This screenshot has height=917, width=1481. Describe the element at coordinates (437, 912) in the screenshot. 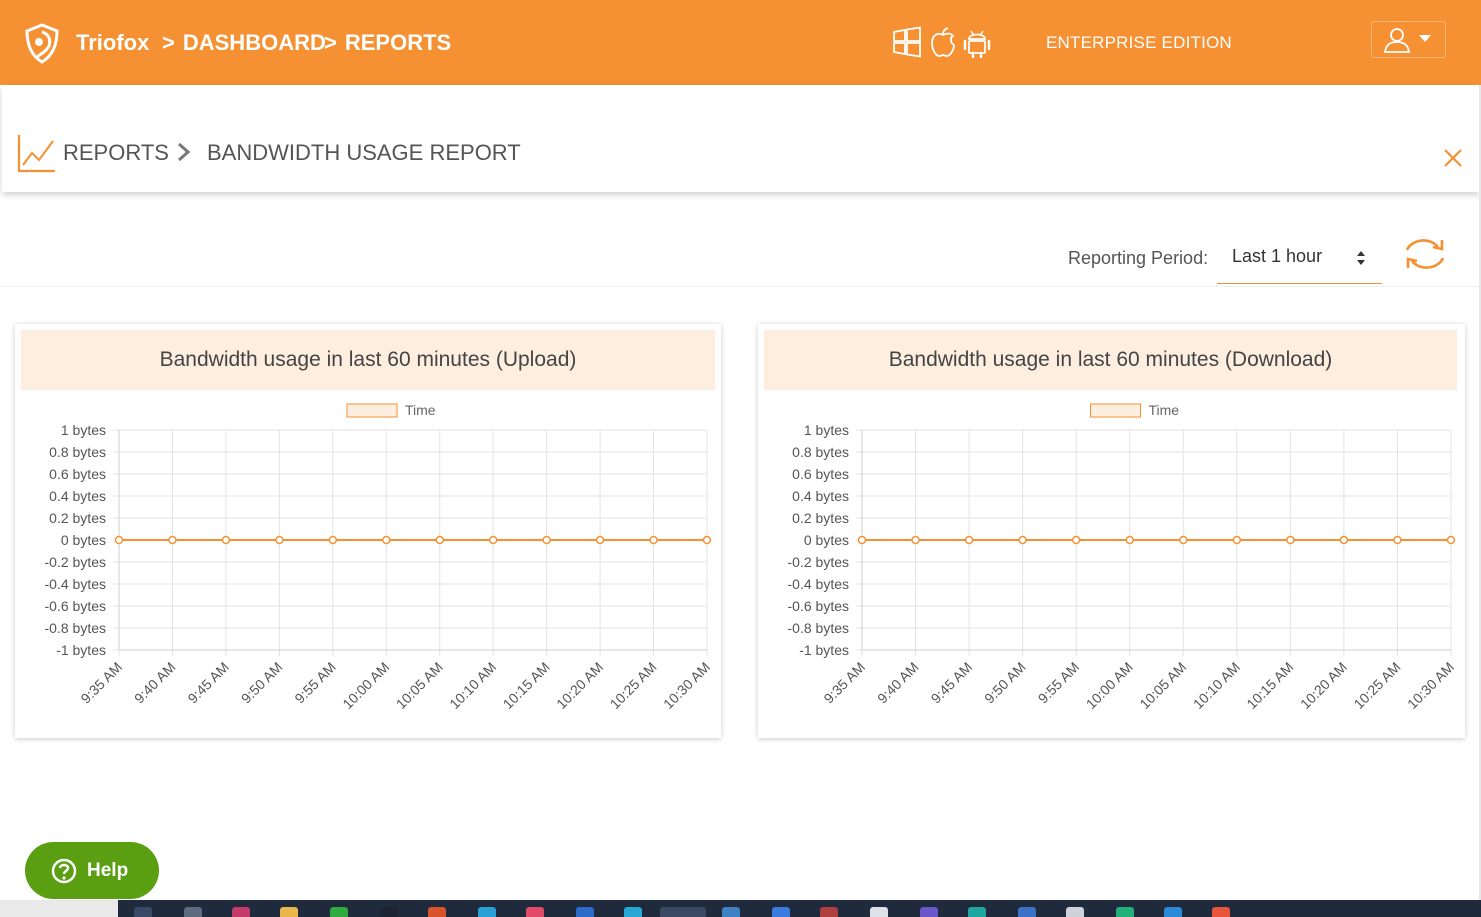

I see `office-icon` at that location.